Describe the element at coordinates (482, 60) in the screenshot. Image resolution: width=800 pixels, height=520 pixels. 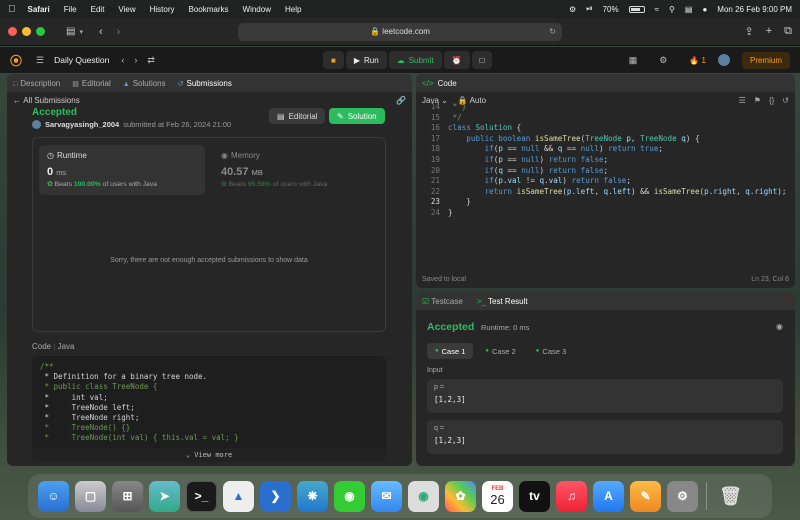
I see `notes-button: □` at that location.